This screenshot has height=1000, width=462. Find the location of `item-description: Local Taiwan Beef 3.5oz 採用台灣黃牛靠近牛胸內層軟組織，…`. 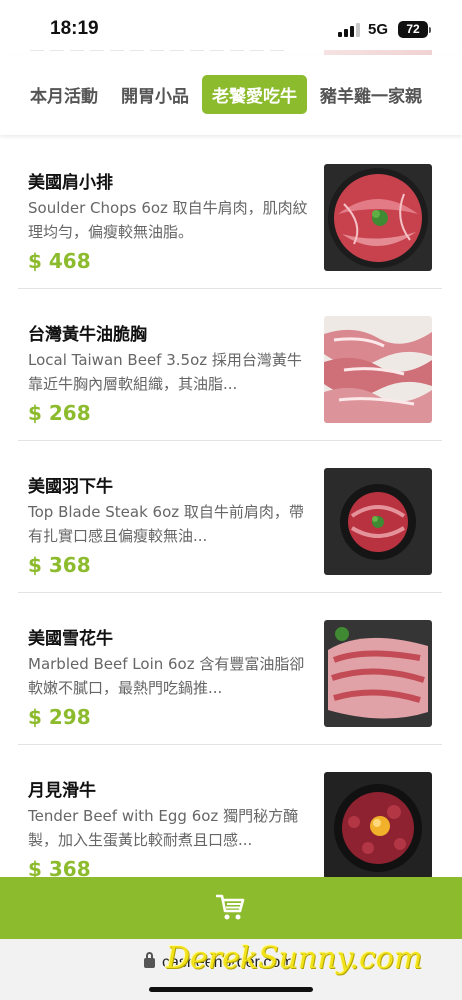

item-description: Local Taiwan Beef 3.5oz 採用台灣黃牛靠近牛胸內層軟組織，… is located at coordinates (165, 372).